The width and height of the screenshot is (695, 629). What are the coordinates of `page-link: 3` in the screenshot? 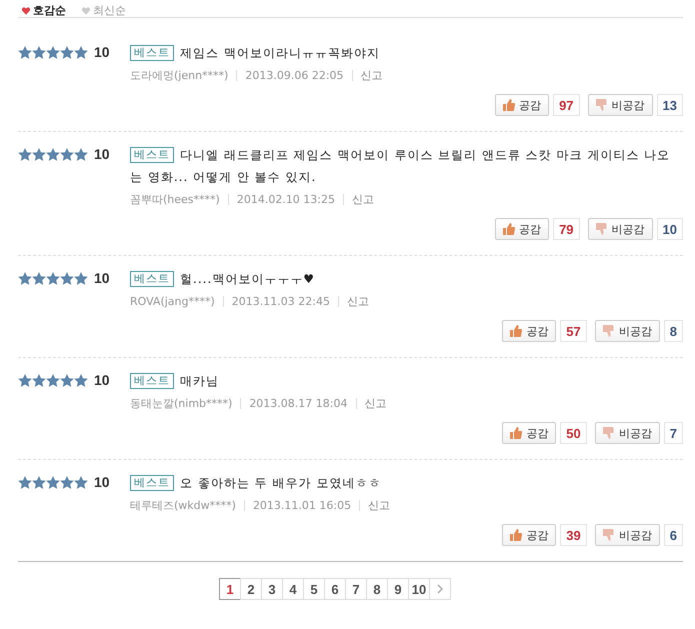 It's located at (272, 589).